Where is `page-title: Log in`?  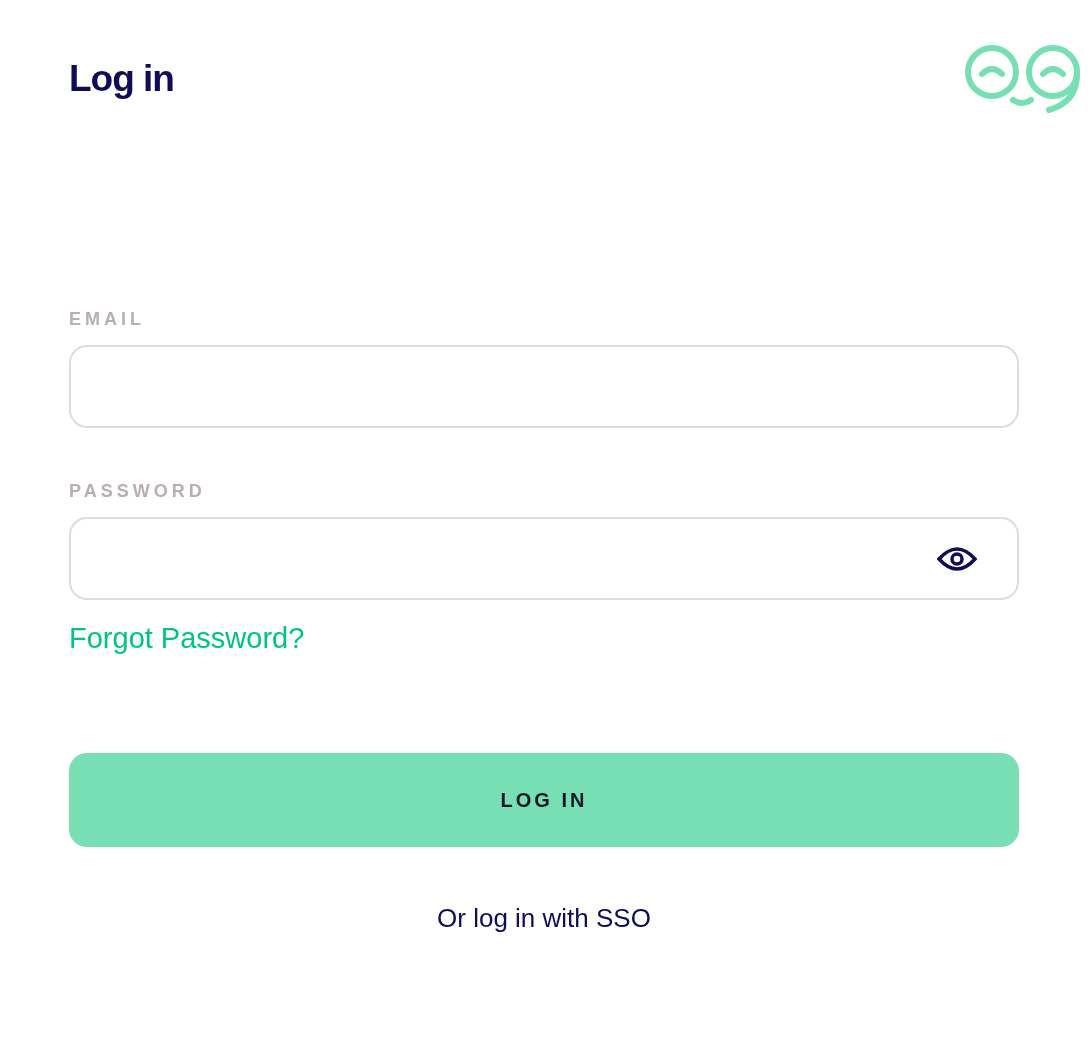
page-title: Log in is located at coordinates (121, 79).